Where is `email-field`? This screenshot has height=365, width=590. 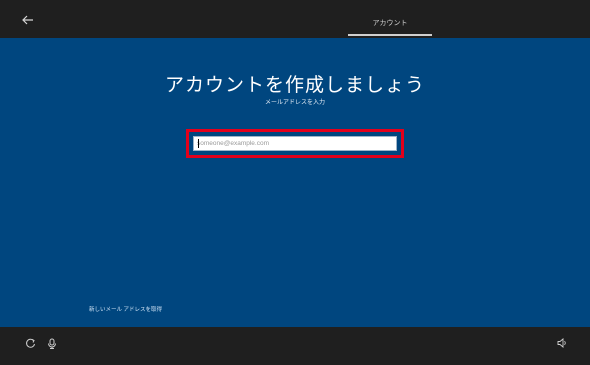 email-field is located at coordinates (295, 143).